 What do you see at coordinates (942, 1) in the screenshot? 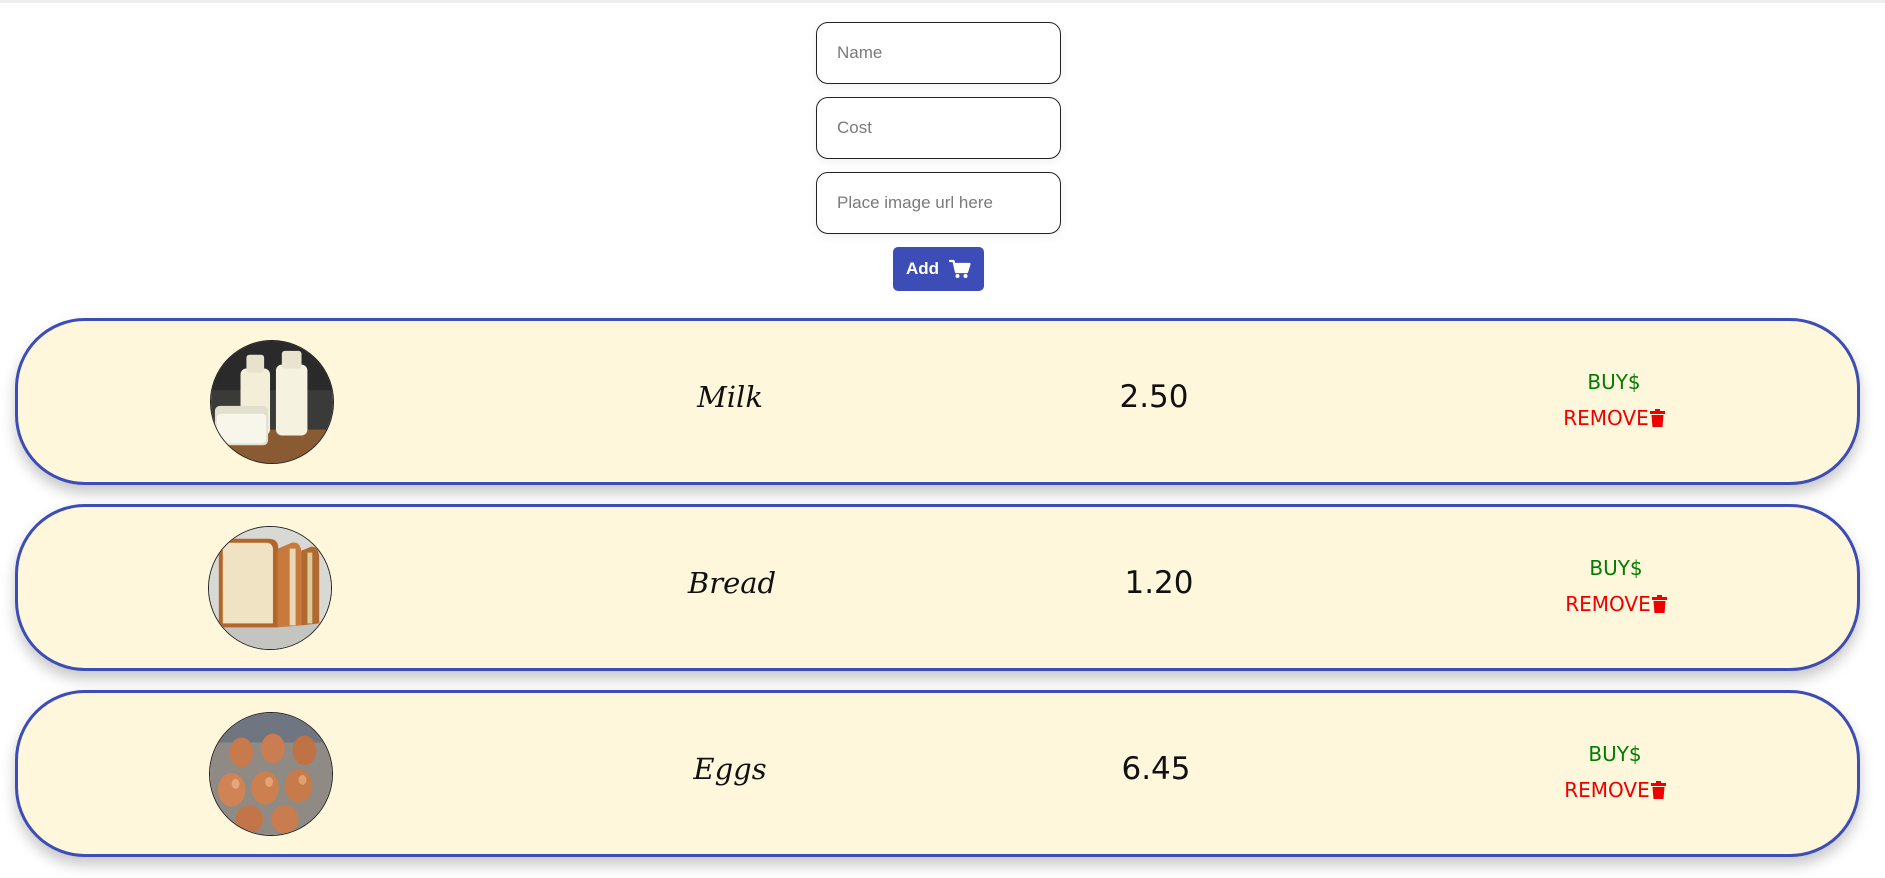
I see `top-divider` at bounding box center [942, 1].